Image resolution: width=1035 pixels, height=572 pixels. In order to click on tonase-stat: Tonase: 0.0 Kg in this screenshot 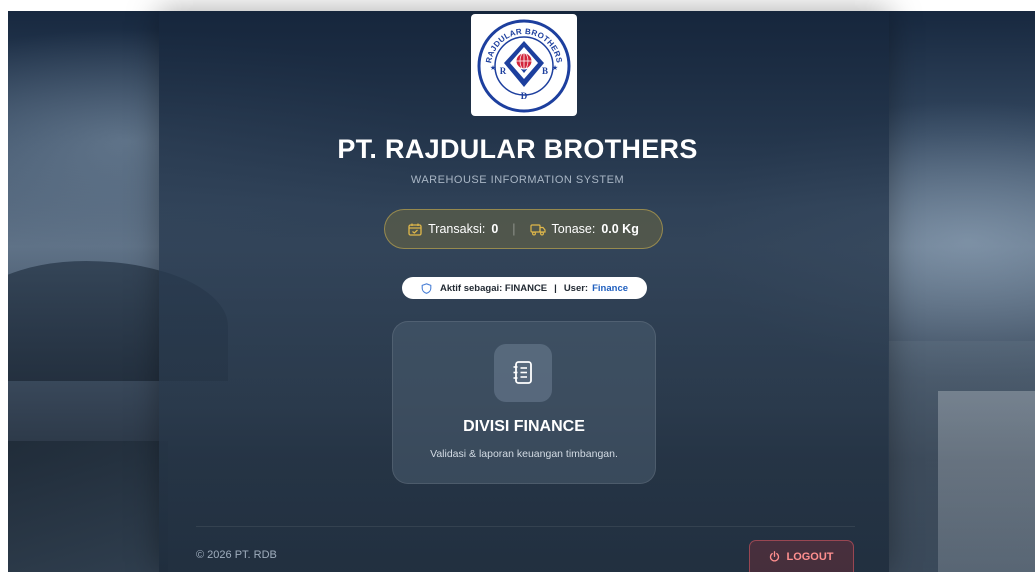, I will do `click(584, 229)`.